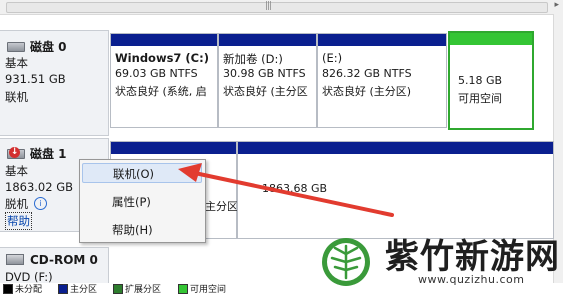  I want to click on scrollbar-thumb, so click(277, 7).